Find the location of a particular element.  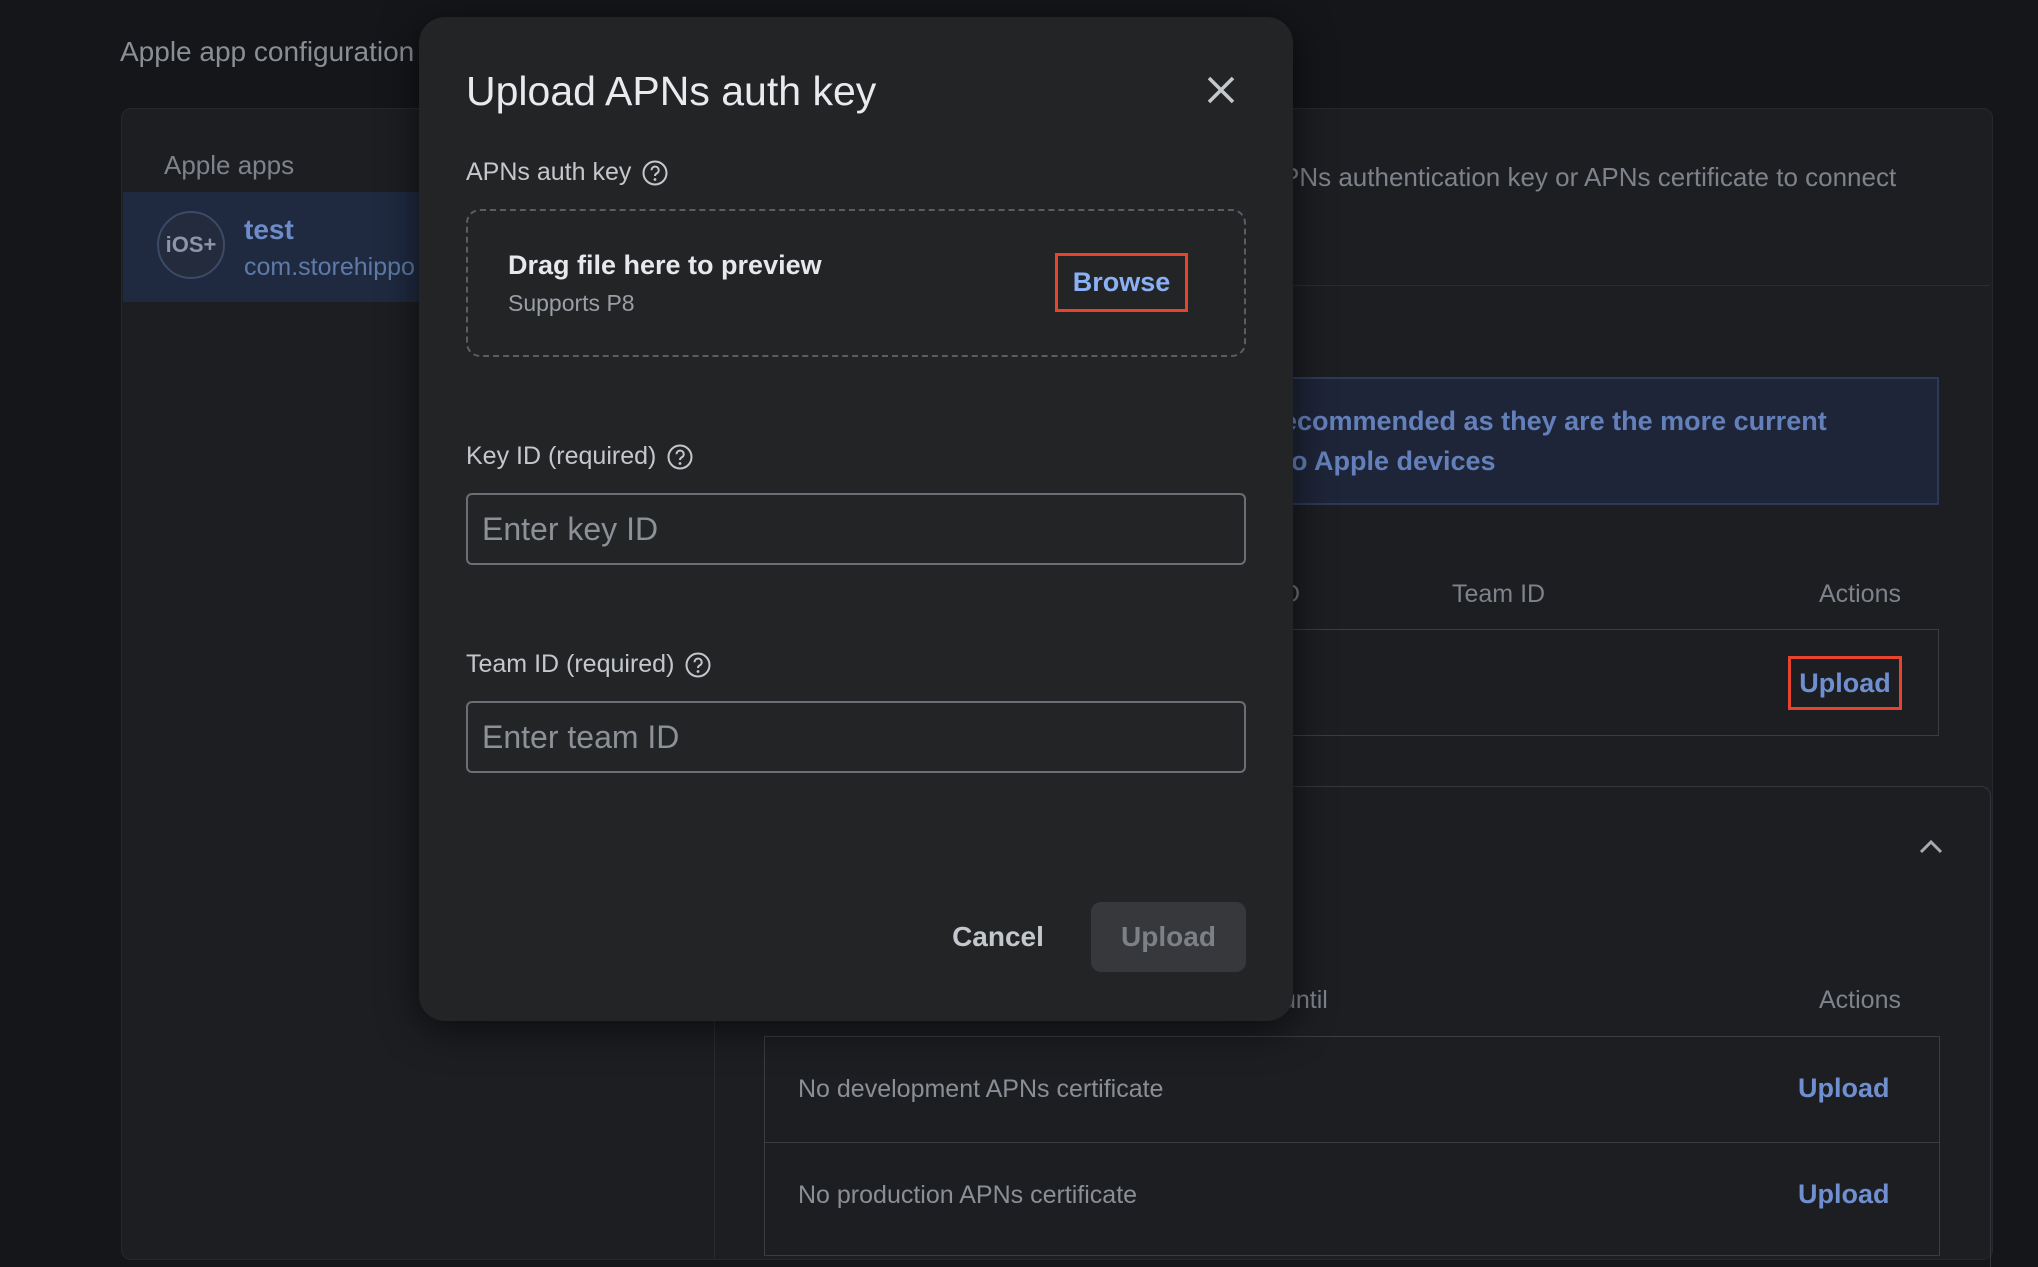

page-title: Apple app configuration is located at coordinates (267, 51).